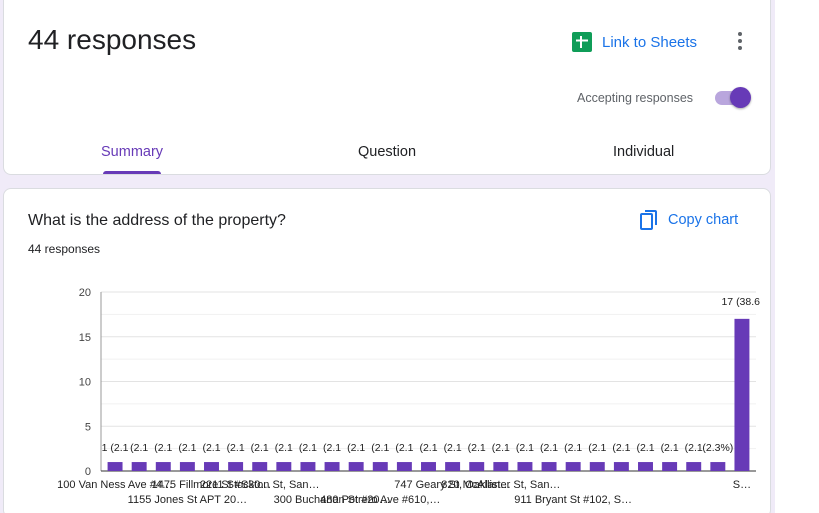  What do you see at coordinates (112, 39) in the screenshot?
I see `responses-count-title: 44 responses` at bounding box center [112, 39].